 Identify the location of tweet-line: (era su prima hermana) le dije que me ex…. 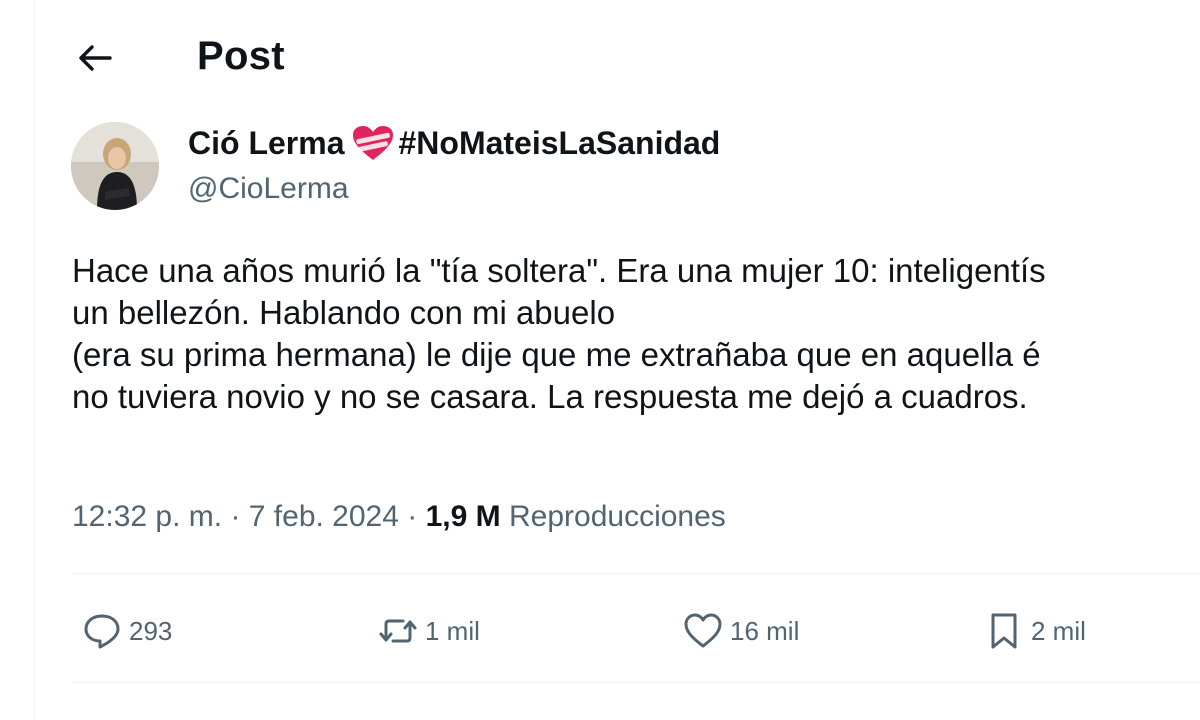
(556, 354).